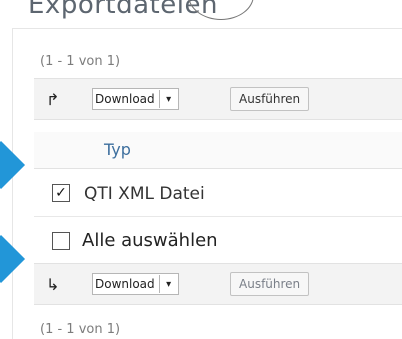  What do you see at coordinates (150, 240) in the screenshot?
I see `select-all-label: Alle auswählen` at bounding box center [150, 240].